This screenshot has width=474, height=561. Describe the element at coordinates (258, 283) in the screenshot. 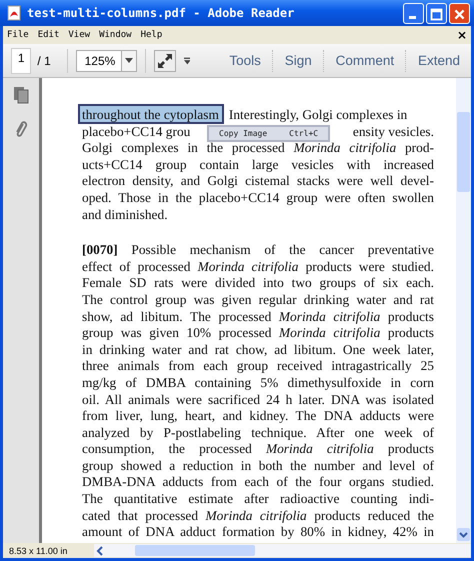

I see `text-line: Female SD rats were divided into two groups of six each.` at that location.